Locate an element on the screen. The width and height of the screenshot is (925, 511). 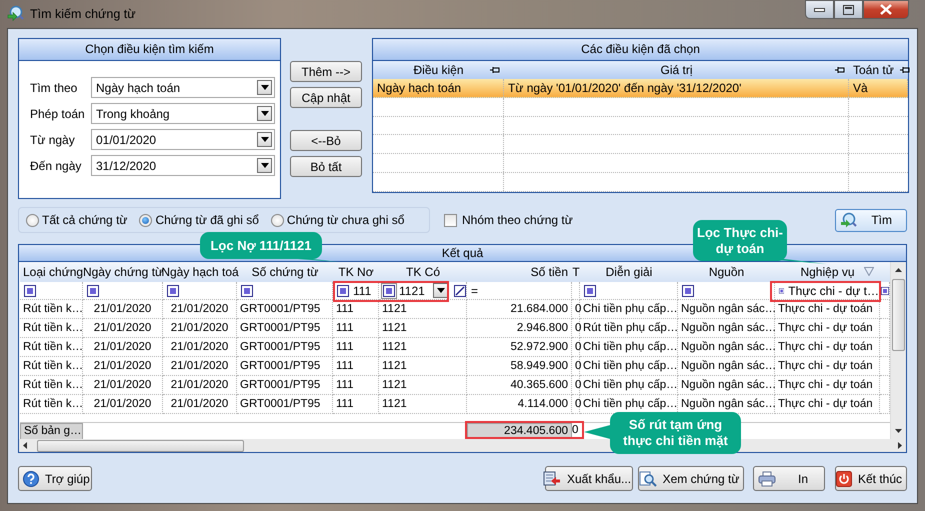
table-cell: Và is located at coordinates (860, 87).